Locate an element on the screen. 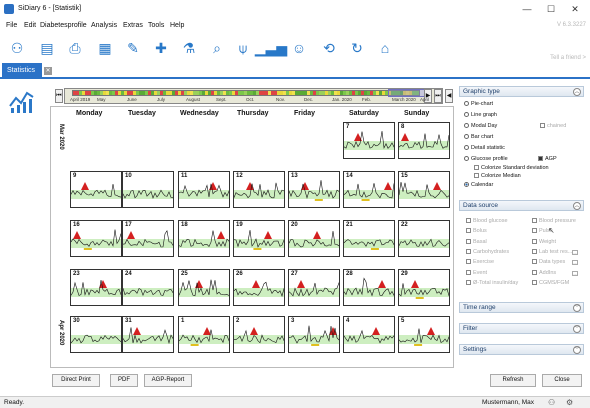  time-range-header: Time range ﹀ is located at coordinates (521, 307).